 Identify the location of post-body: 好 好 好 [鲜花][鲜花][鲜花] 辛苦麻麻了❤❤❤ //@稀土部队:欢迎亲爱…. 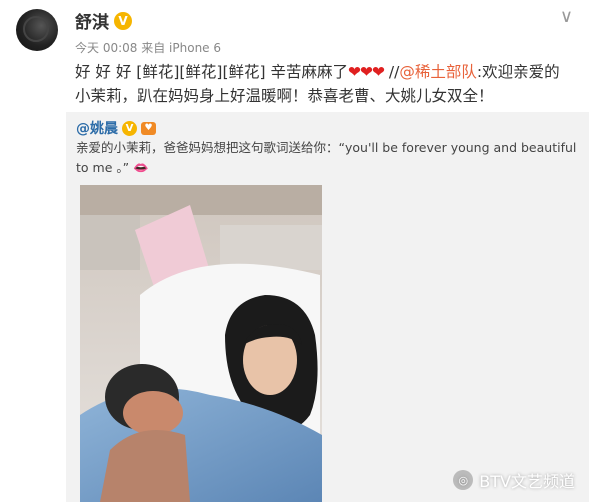
(323, 84).